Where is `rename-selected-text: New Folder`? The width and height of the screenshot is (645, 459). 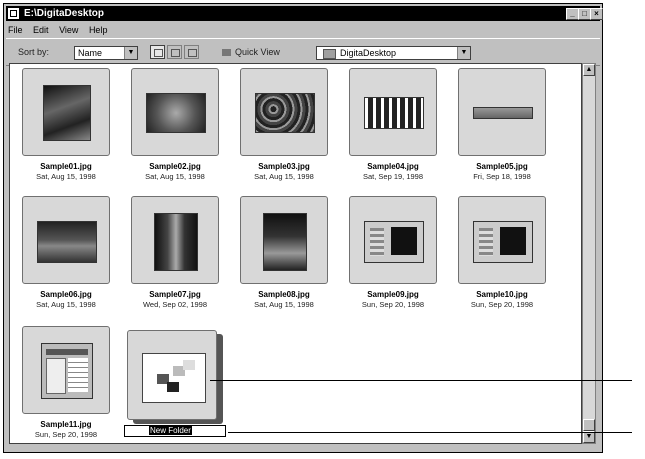
rename-selected-text: New Folder is located at coordinates (170, 430).